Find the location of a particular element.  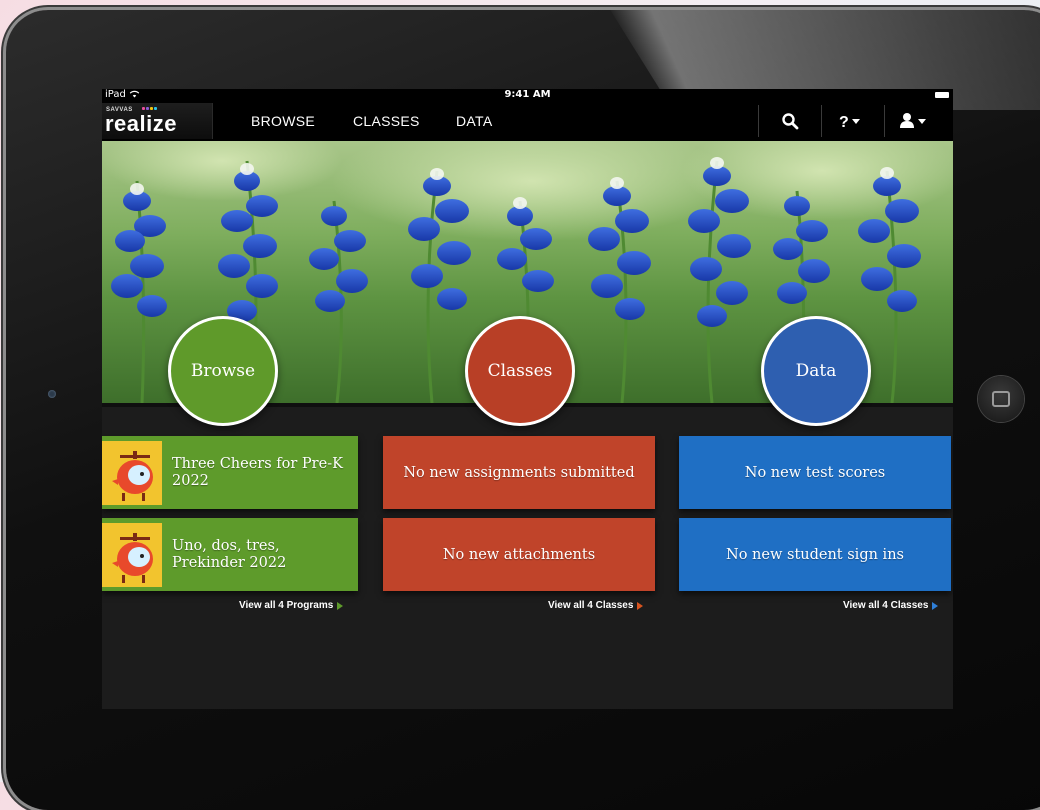

program-title: Uno, dos, tres, Prekinder 2022 is located at coordinates (229, 554).